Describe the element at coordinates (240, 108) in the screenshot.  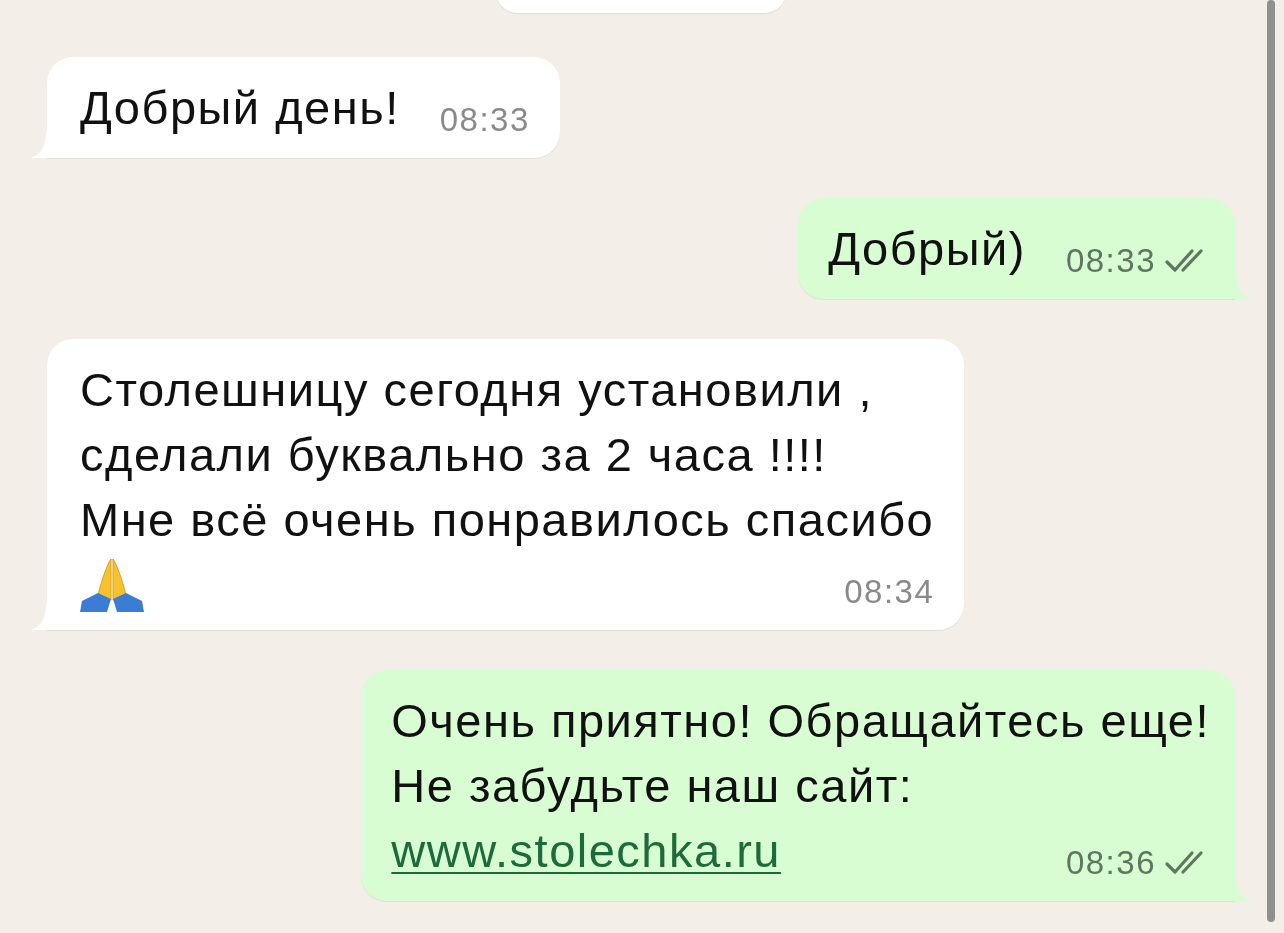
I see `message-text: Добрый день!` at that location.